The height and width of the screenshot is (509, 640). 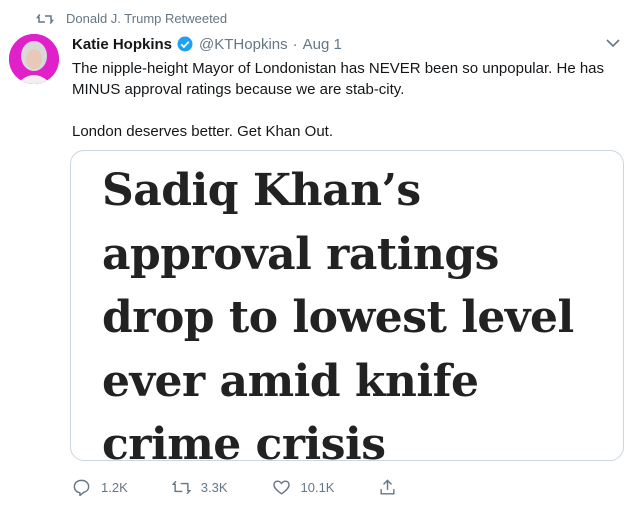 What do you see at coordinates (100, 487) in the screenshot?
I see `reply-button: 1.2K` at bounding box center [100, 487].